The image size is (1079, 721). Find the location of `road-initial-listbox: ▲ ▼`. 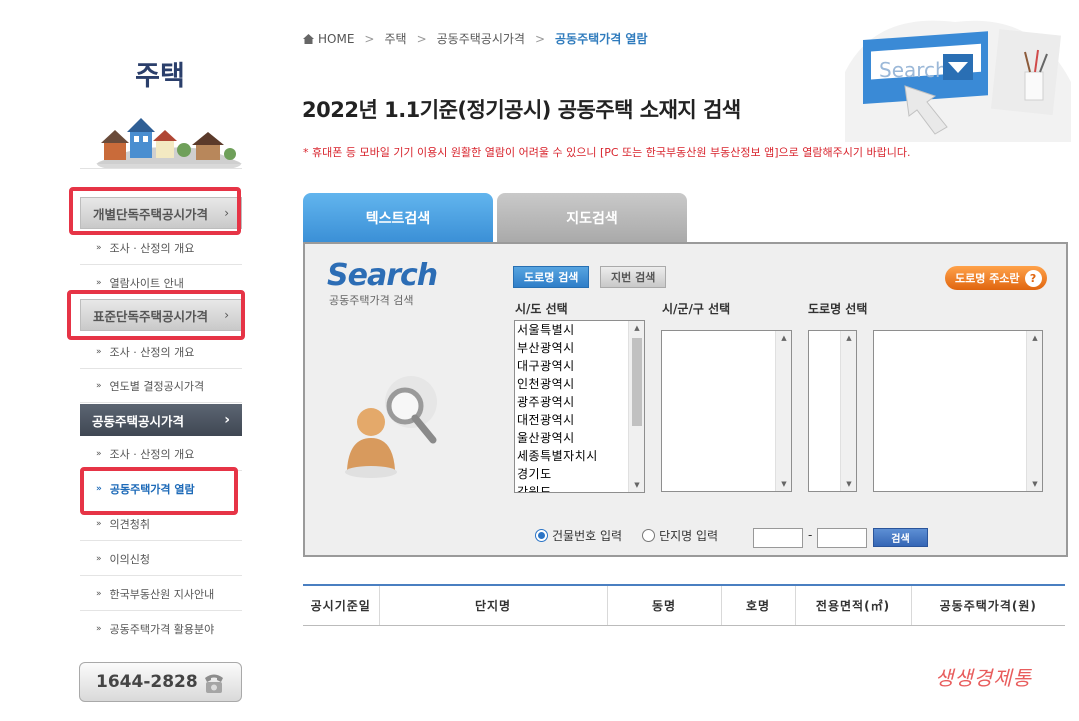

road-initial-listbox: ▲ ▼ is located at coordinates (832, 411).